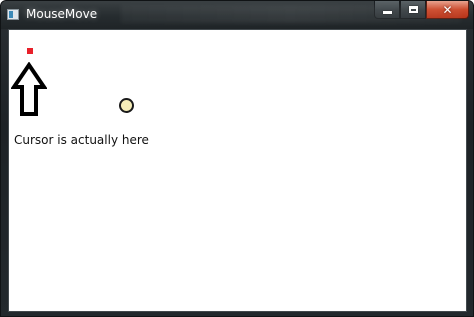  Describe the element at coordinates (126, 105) in the screenshot. I see `cursor-circle-marker` at that location.